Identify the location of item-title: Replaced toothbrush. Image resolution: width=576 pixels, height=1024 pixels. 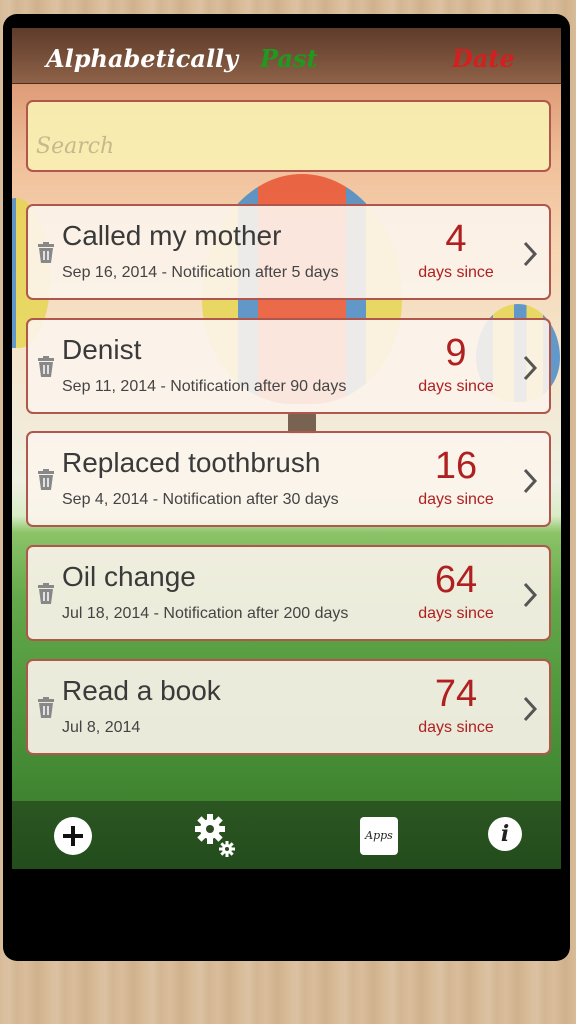
(191, 462).